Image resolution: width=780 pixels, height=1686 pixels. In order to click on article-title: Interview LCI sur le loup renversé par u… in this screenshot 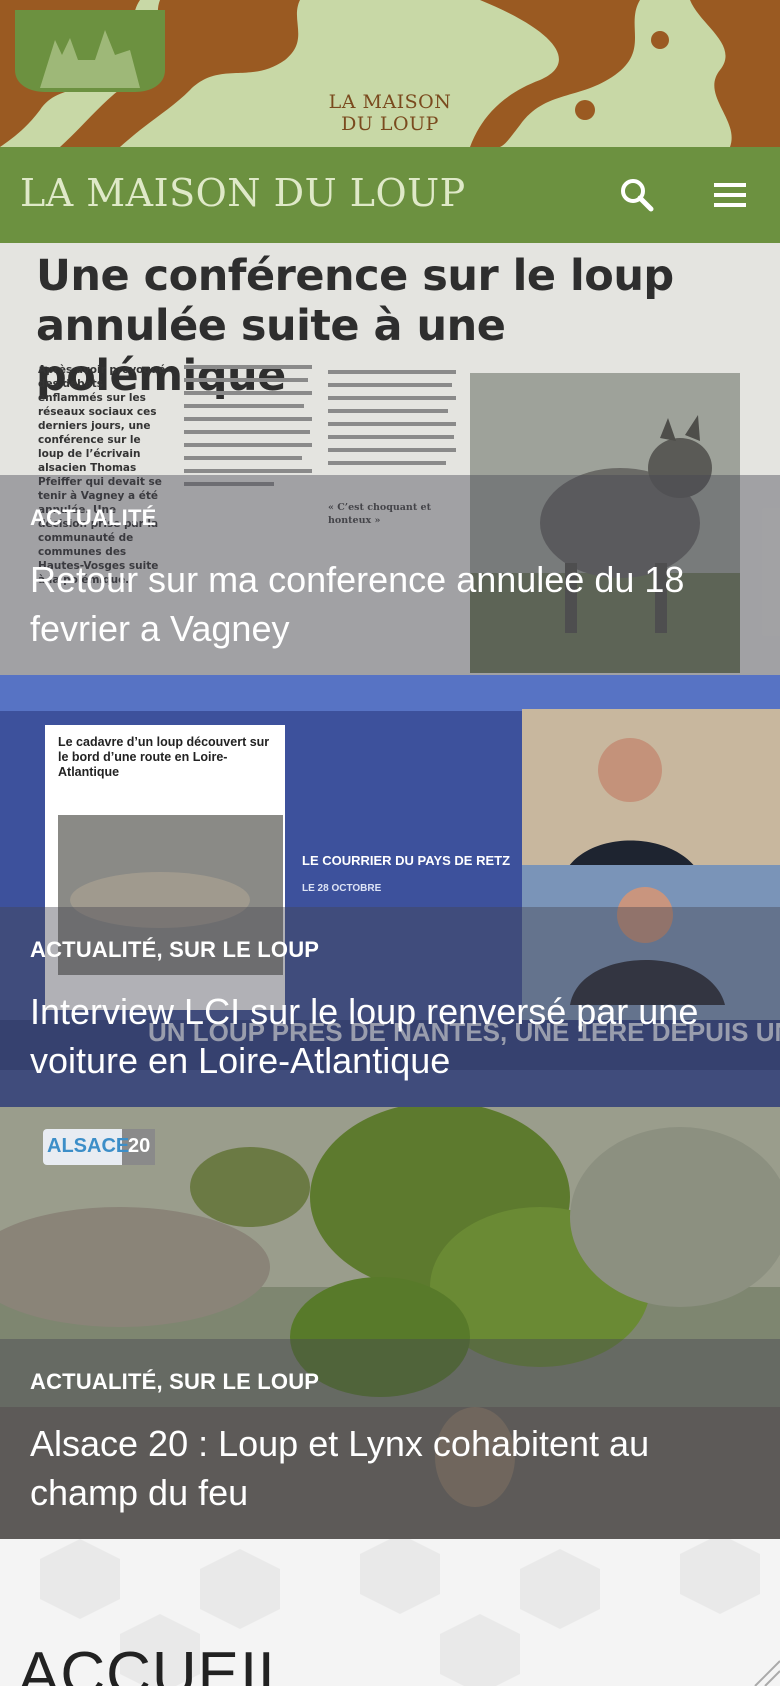, I will do `click(380, 1036)`.